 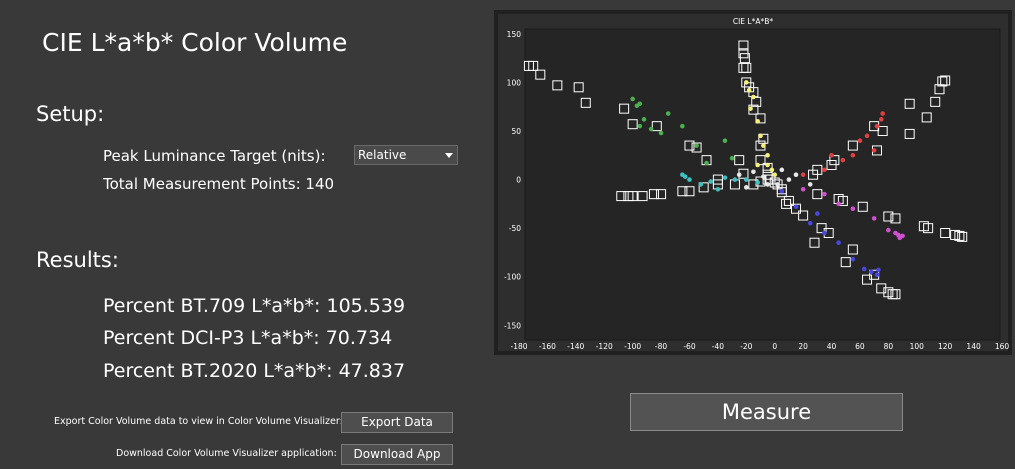 I want to click on y-tick-label: -50, so click(x=515, y=228).